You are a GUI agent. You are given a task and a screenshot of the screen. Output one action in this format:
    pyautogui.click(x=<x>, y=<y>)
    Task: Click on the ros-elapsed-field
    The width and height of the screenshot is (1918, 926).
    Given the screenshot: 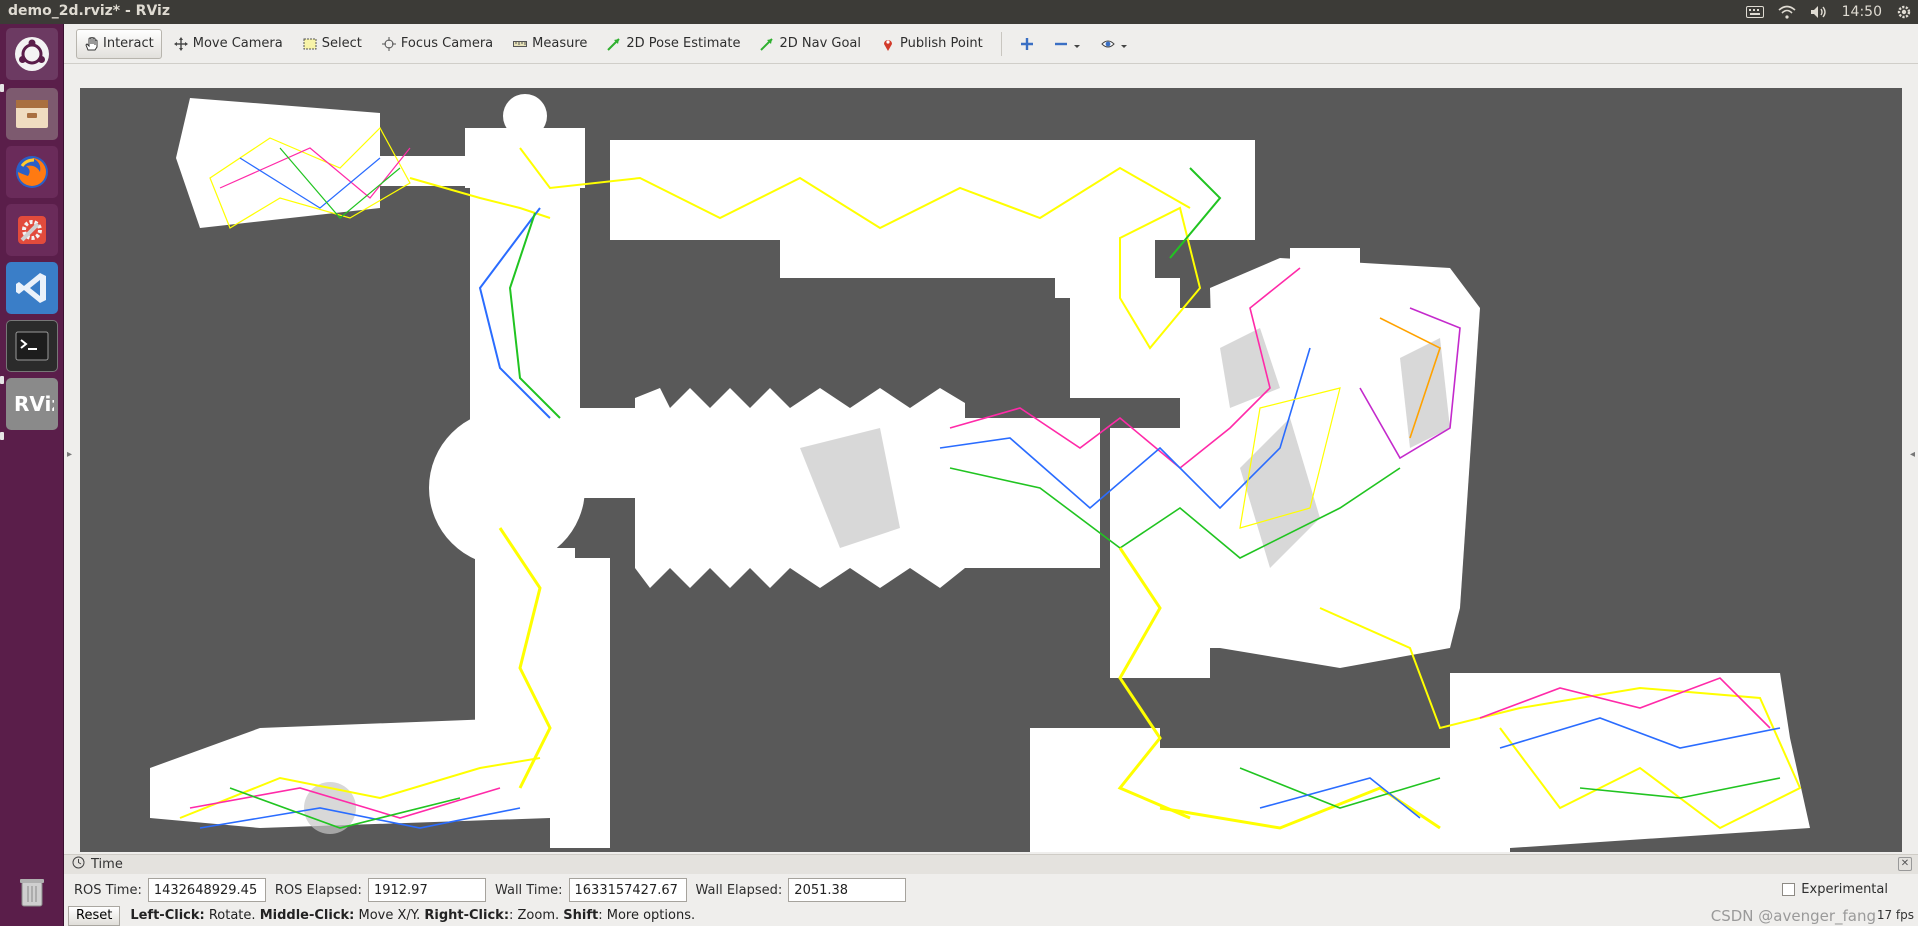 What is the action you would take?
    pyautogui.click(x=426, y=890)
    